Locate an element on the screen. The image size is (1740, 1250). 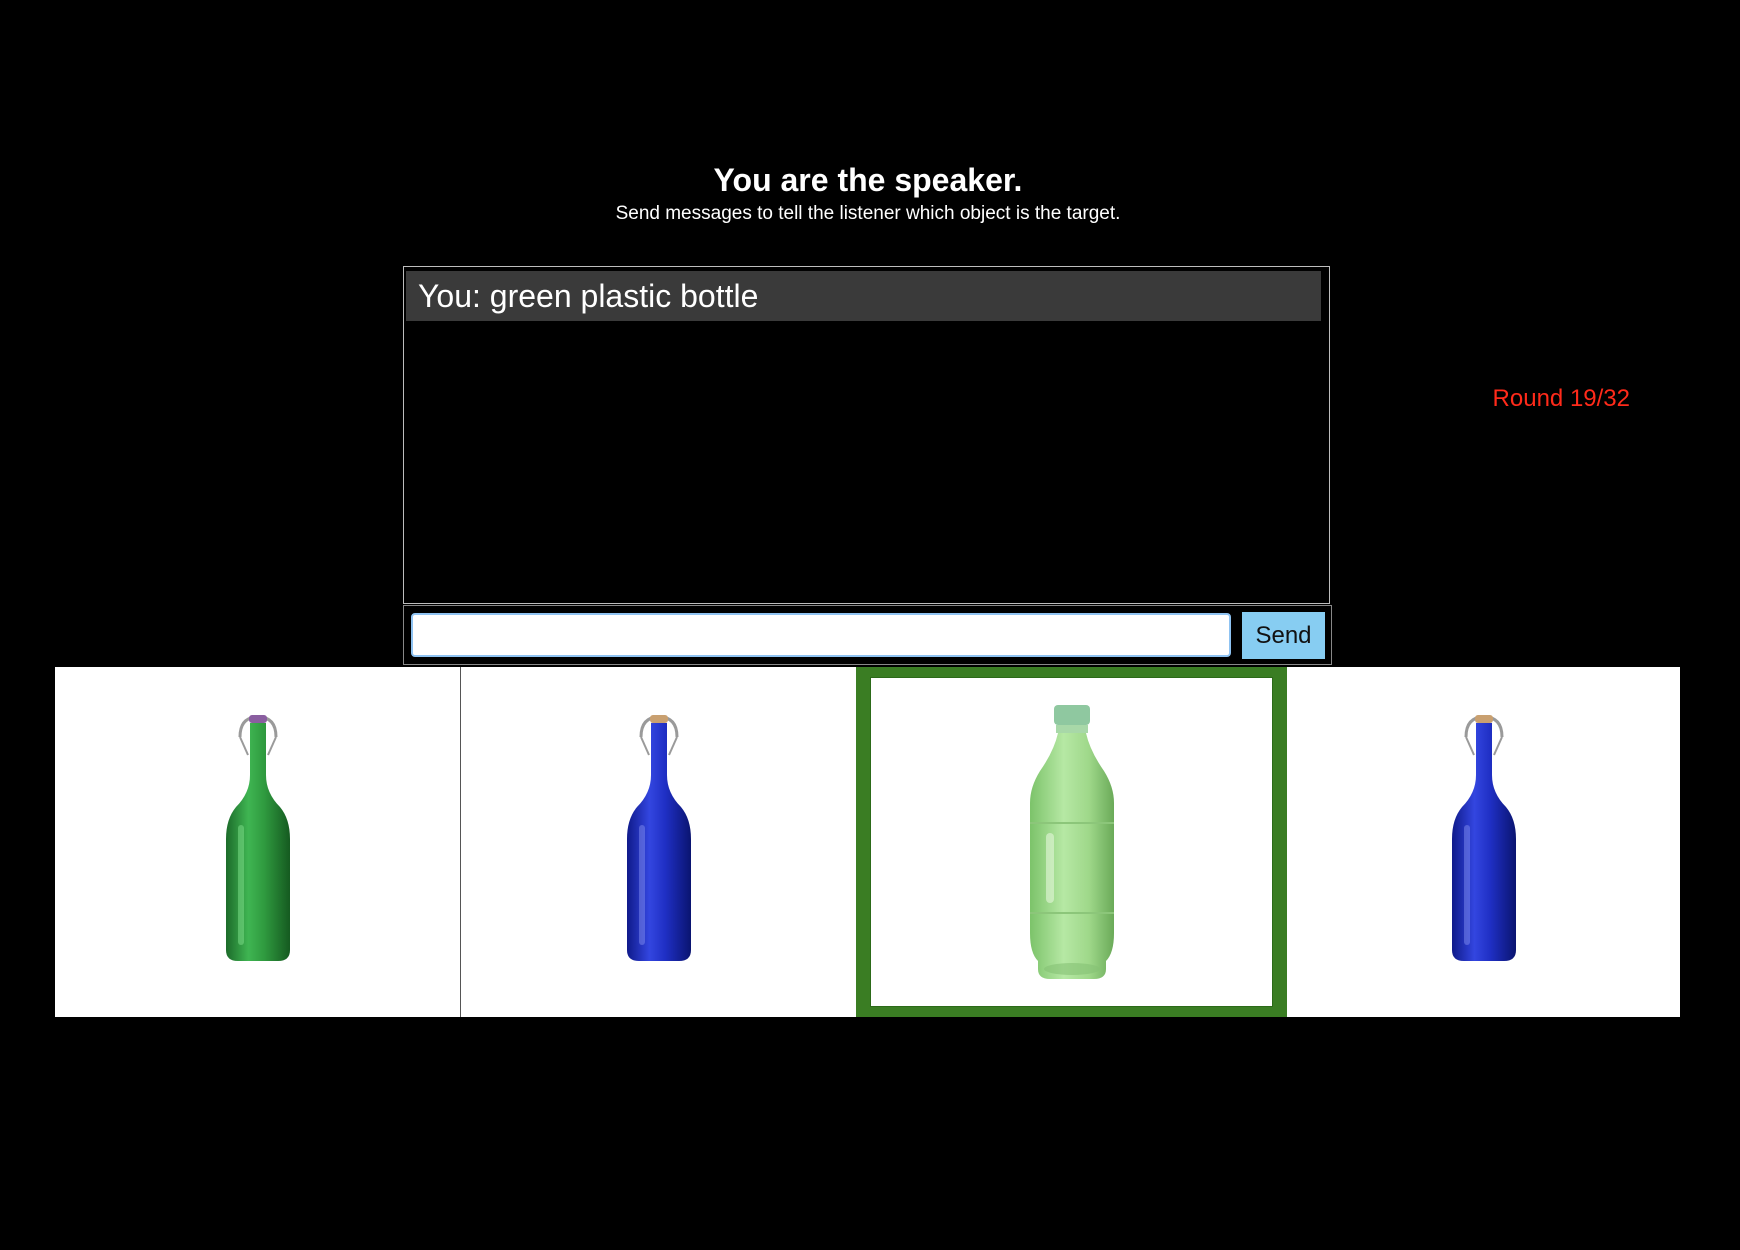
target-object-card is located at coordinates (1071, 842).